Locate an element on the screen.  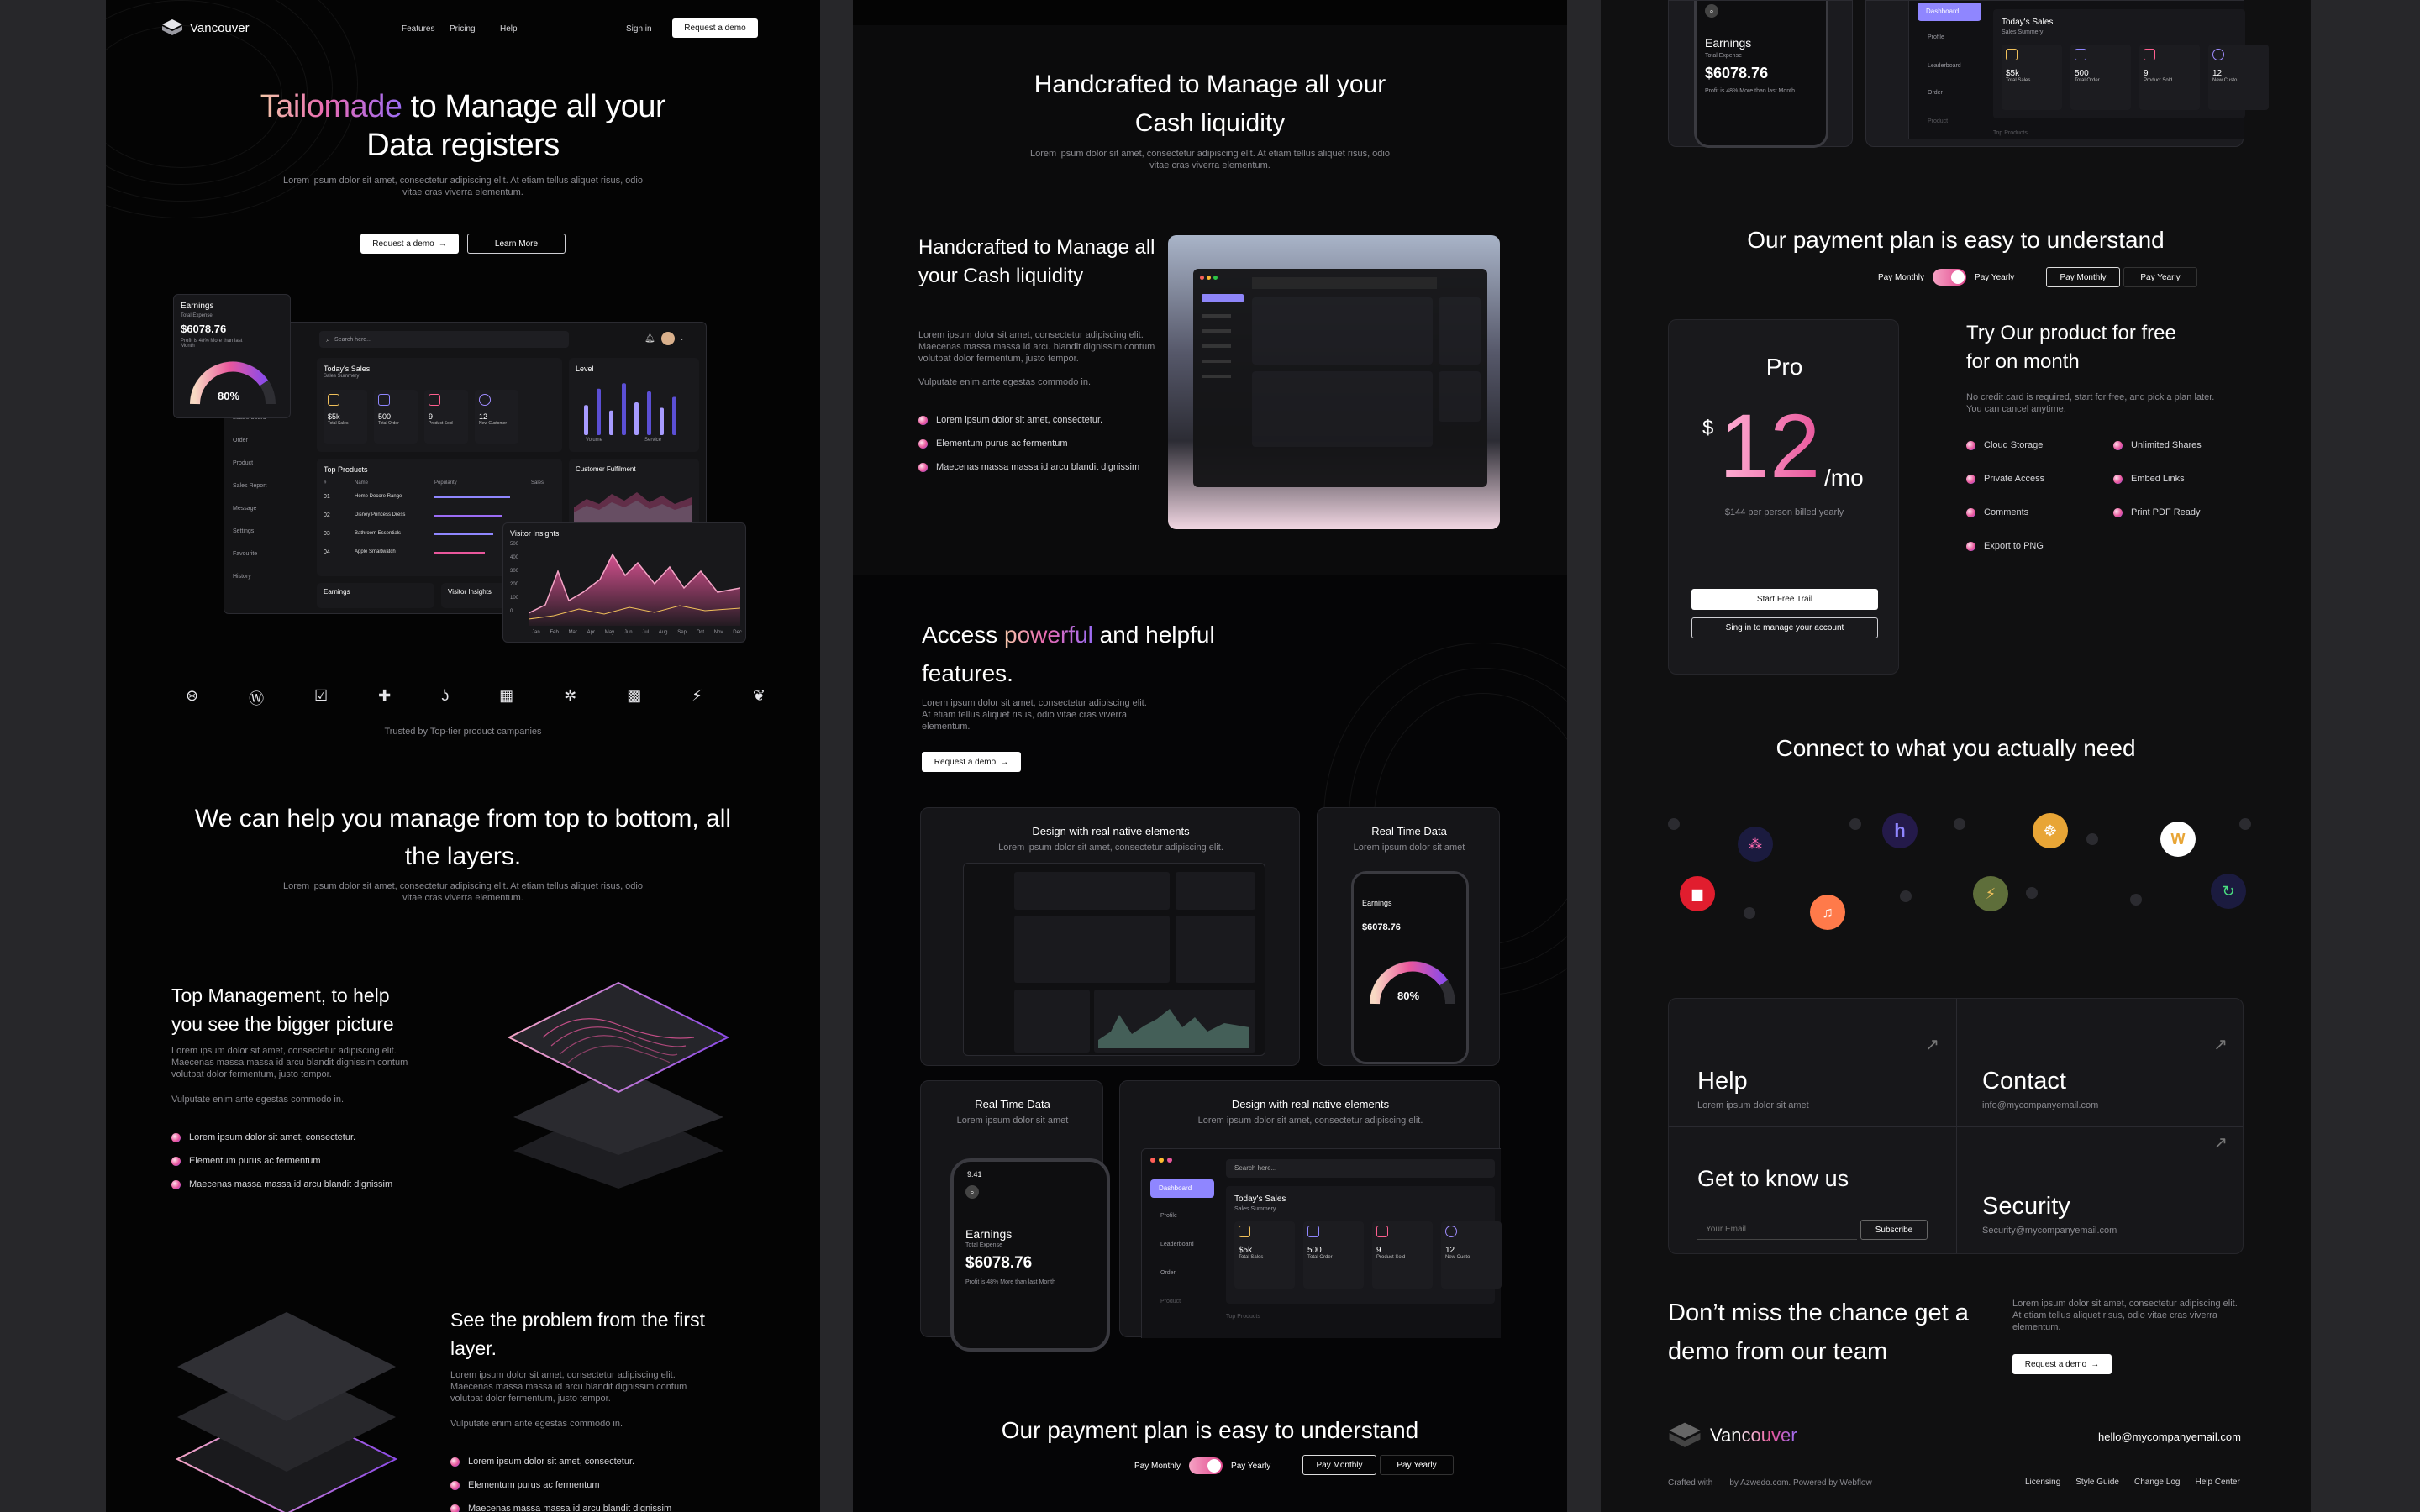
customer-fulfilment-title: Customer Fulfilment is located at coordinates (606, 469).